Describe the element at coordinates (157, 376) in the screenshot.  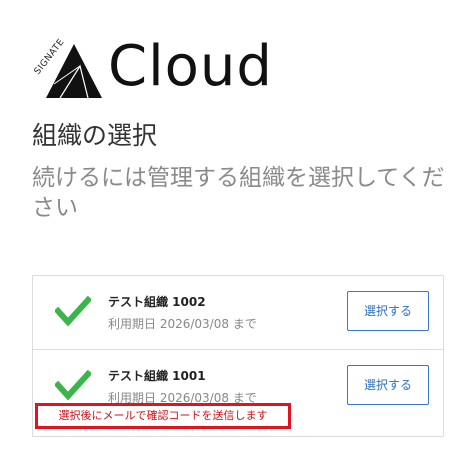
I see `organization-name: テスト組織 1001` at that location.